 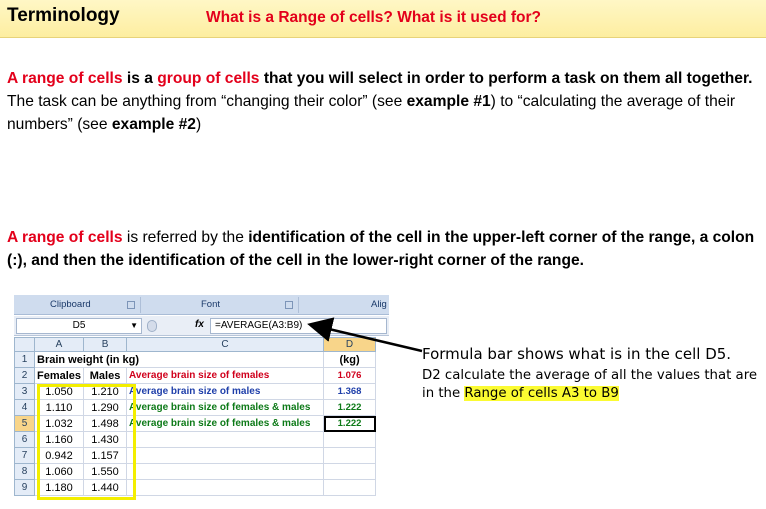 What do you see at coordinates (24, 439) in the screenshot?
I see `row-header: 6` at bounding box center [24, 439].